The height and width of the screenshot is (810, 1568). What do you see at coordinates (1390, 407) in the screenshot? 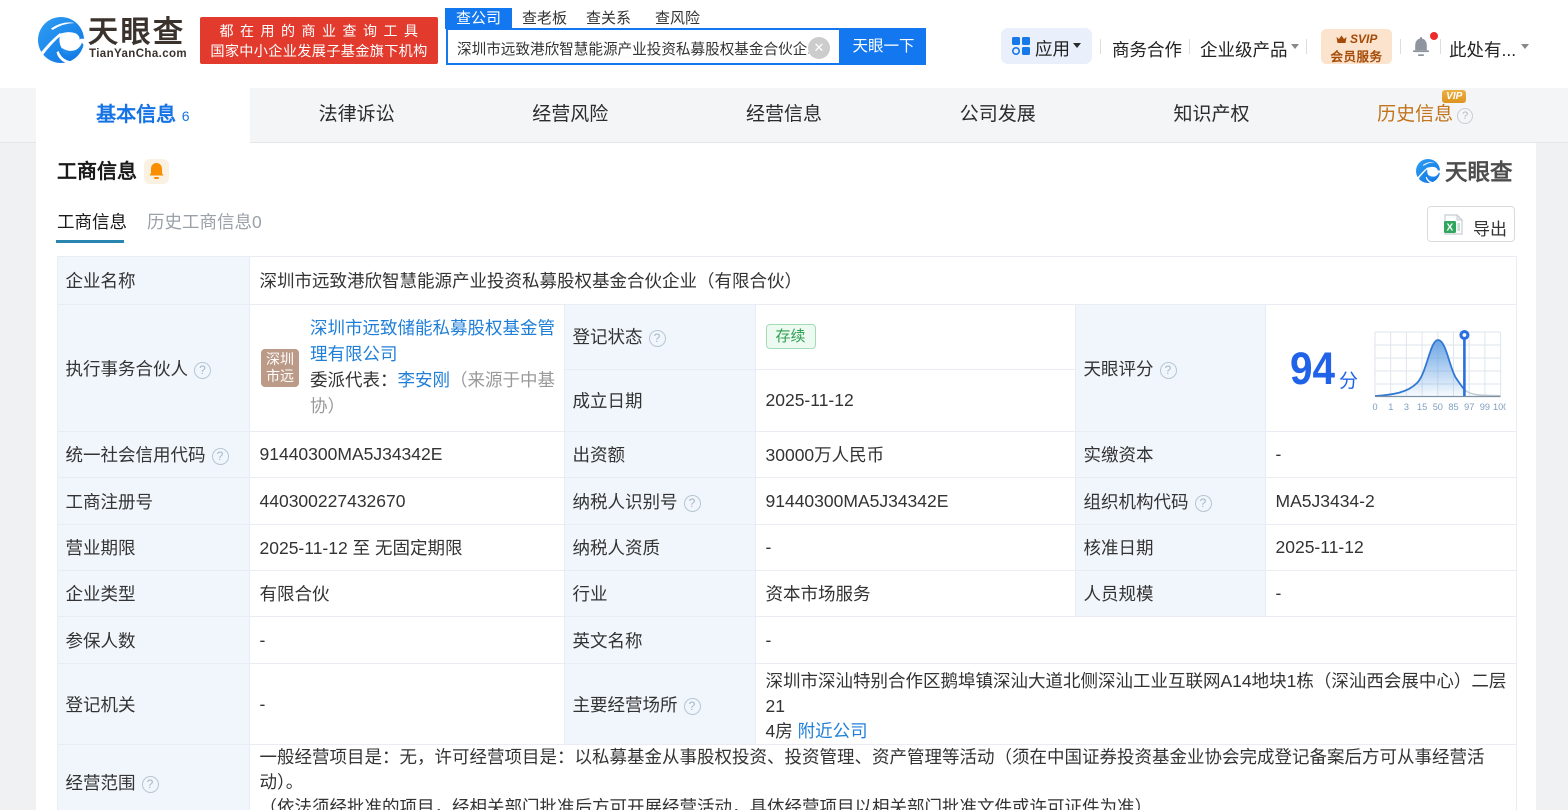
I see `svg-text: 1` at bounding box center [1390, 407].